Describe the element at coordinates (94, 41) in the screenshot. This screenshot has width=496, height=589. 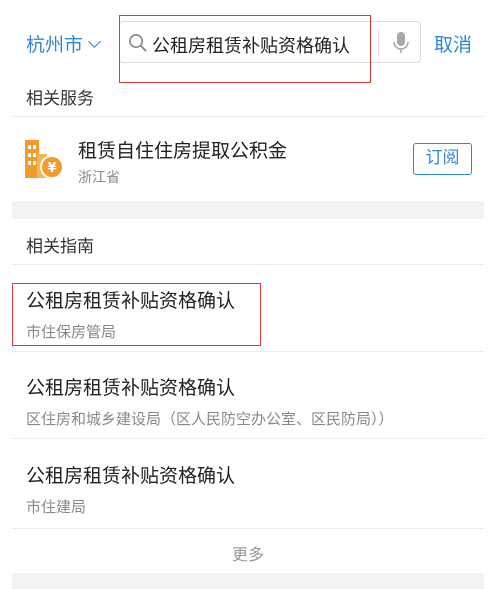
I see `chevron-down-icon` at that location.